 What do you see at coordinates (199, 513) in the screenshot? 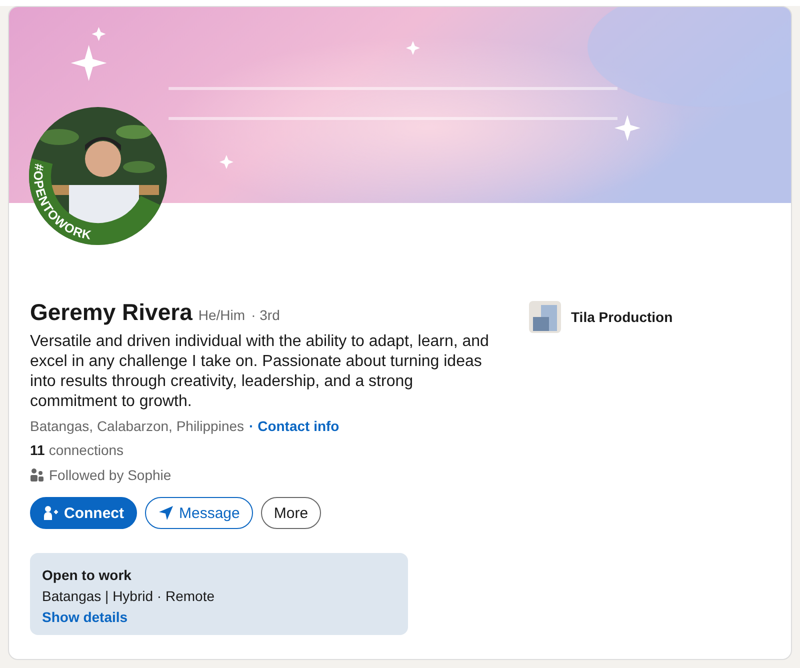
I see `message-button: Message` at bounding box center [199, 513].